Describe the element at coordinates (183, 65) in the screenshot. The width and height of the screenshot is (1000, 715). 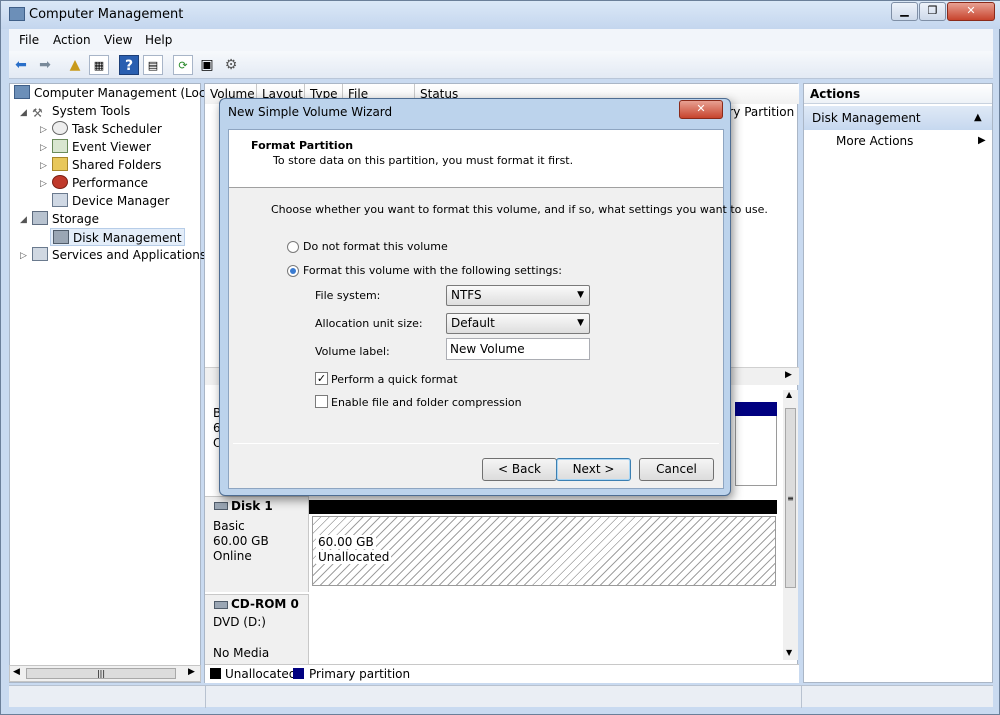
I see `refresh-icon: ⟳` at that location.